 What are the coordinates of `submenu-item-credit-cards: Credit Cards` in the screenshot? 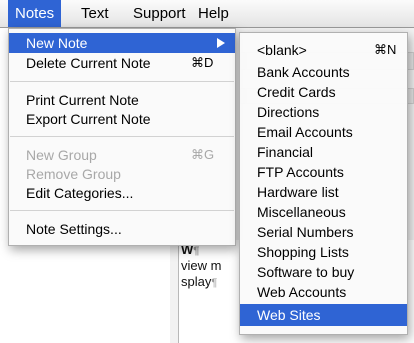 It's located at (323, 92).